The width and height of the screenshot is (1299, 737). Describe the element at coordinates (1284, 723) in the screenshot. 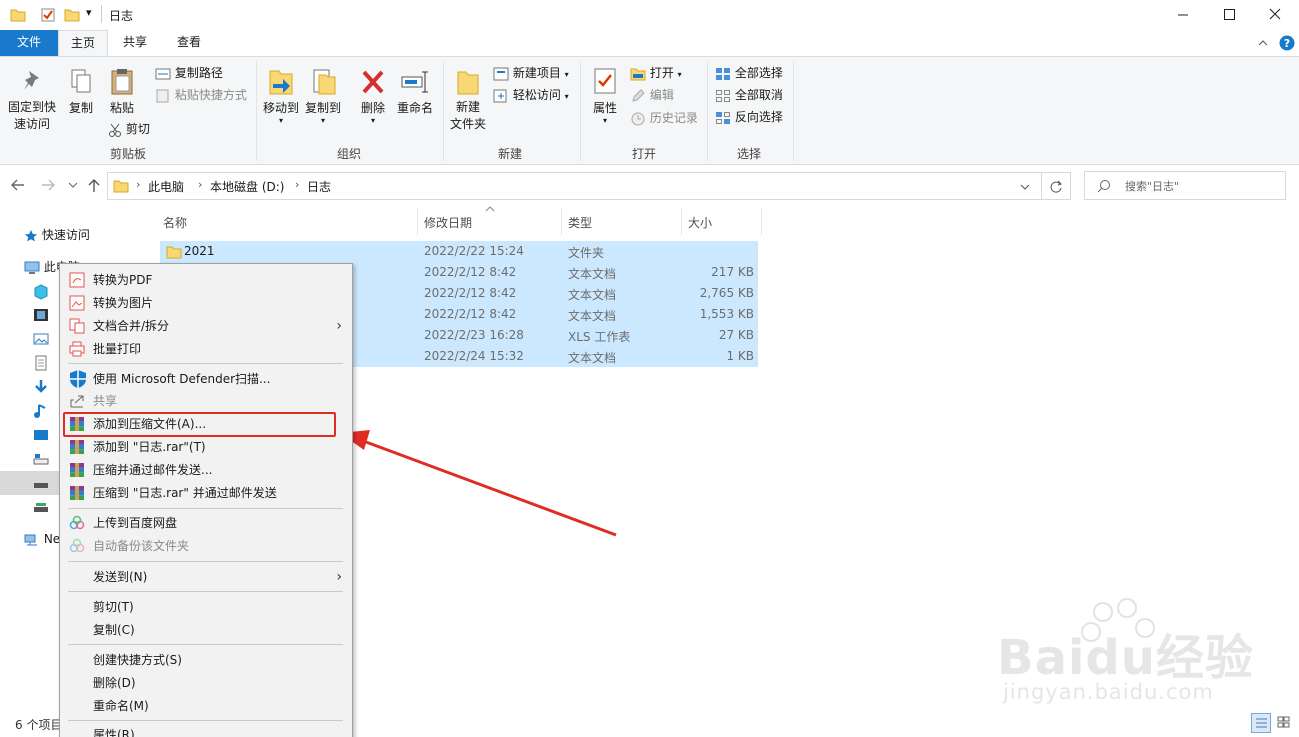

I see `large-icons-view-button` at that location.